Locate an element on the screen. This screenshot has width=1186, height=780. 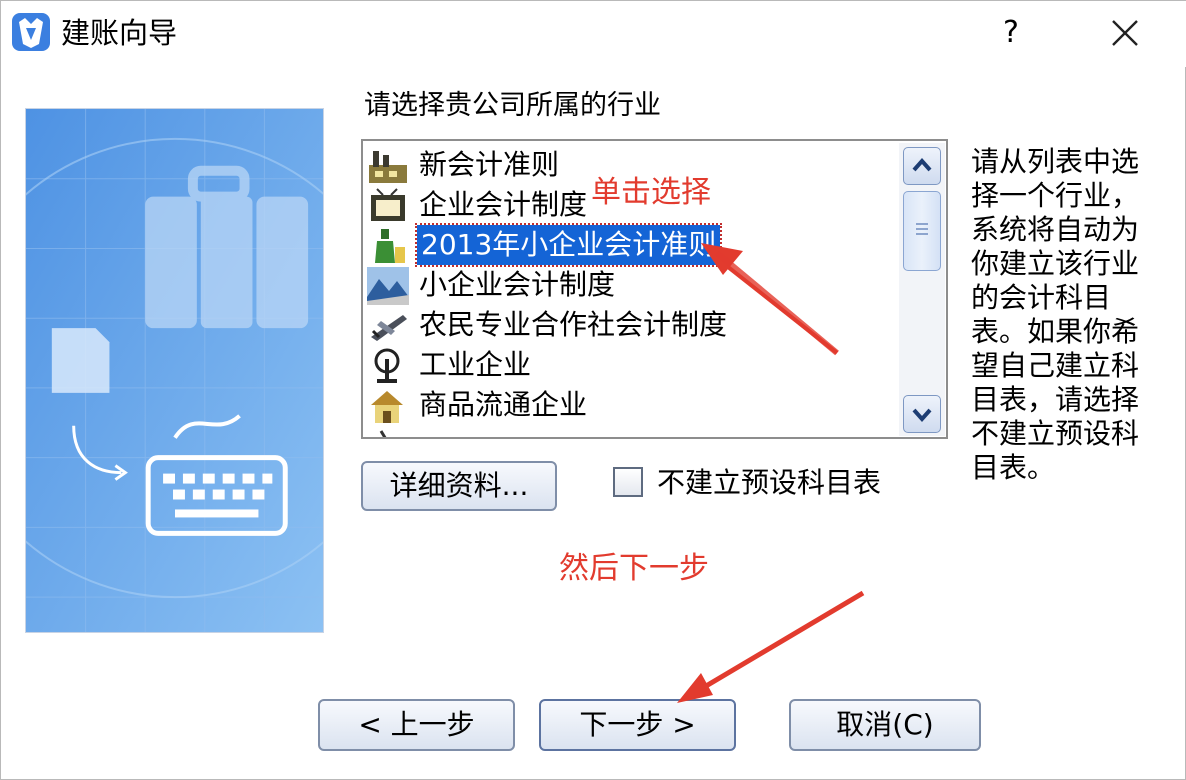
close-icon is located at coordinates (1125, 33).